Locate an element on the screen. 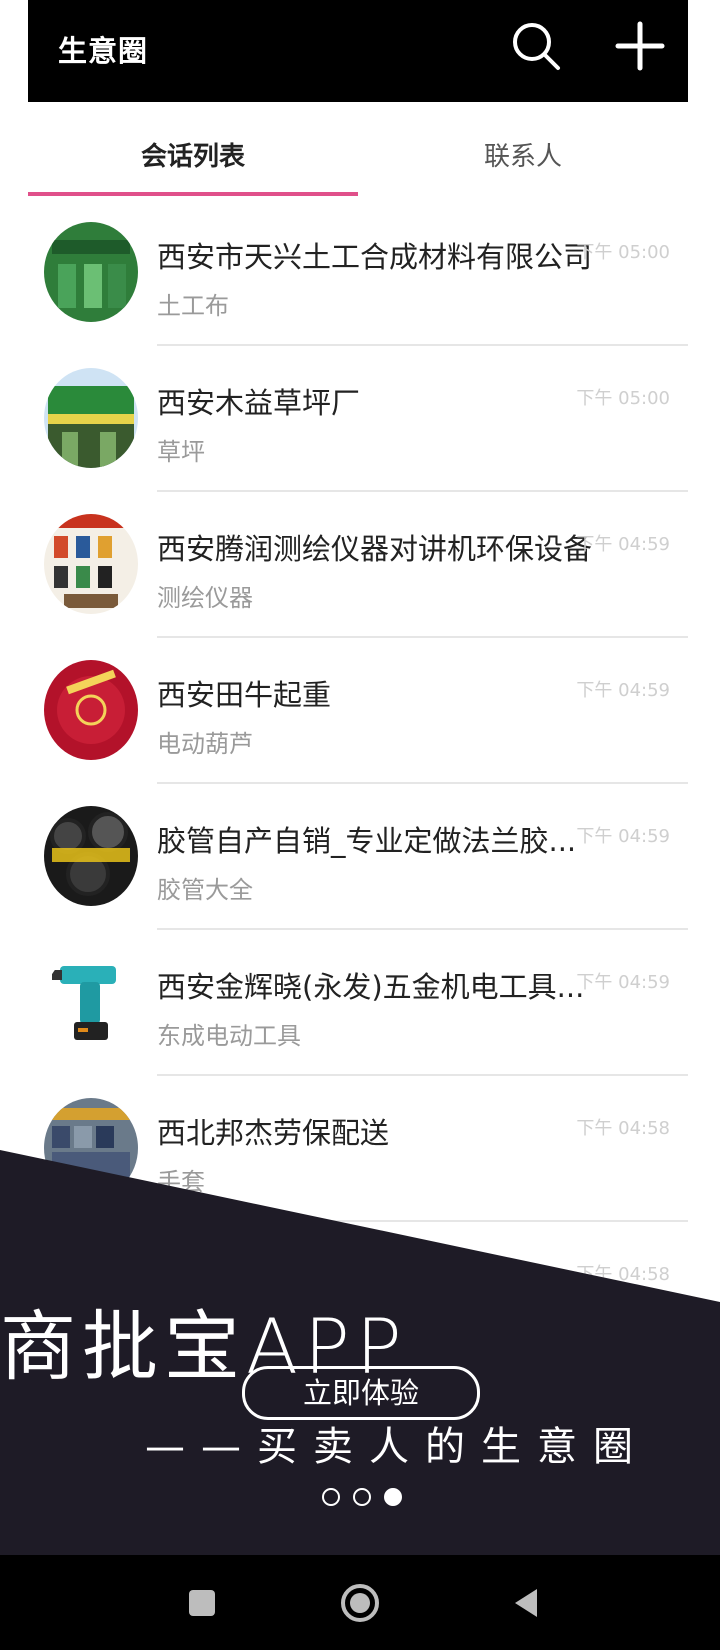 This screenshot has width=720, height=1650. list-item: 西安木益草坪厂 草坪 下午 05:00 is located at coordinates (360, 419).